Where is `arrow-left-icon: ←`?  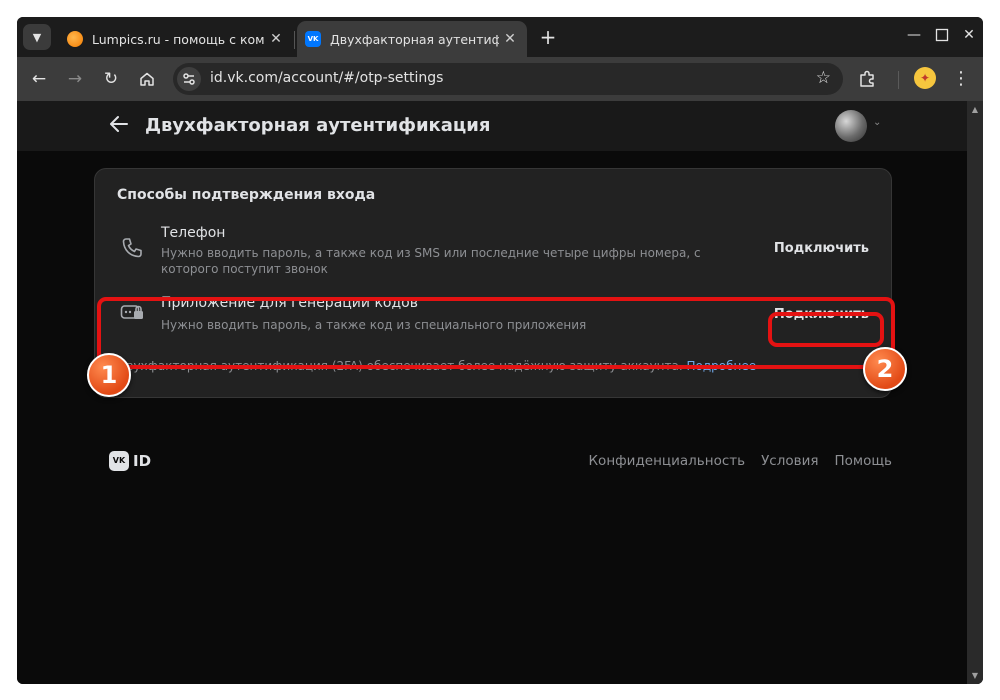
arrow-left-icon: ← is located at coordinates (39, 79).